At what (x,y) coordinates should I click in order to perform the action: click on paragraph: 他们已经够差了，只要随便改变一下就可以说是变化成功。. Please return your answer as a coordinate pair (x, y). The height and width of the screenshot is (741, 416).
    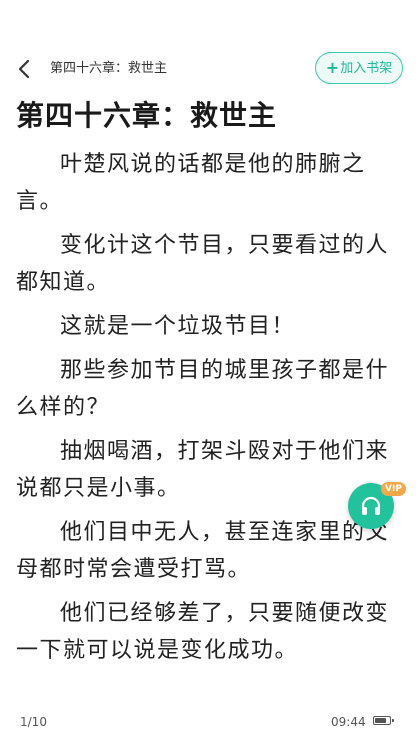
    Looking at the image, I should click on (203, 632).